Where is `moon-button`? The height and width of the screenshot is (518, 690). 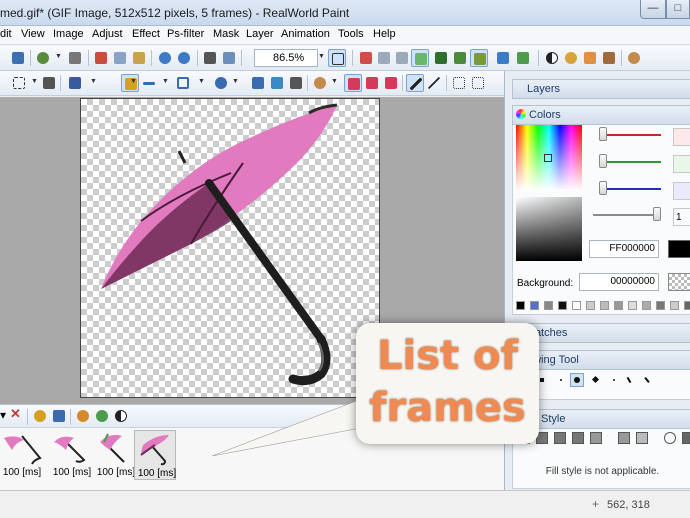
moon-button is located at coordinates (571, 58).